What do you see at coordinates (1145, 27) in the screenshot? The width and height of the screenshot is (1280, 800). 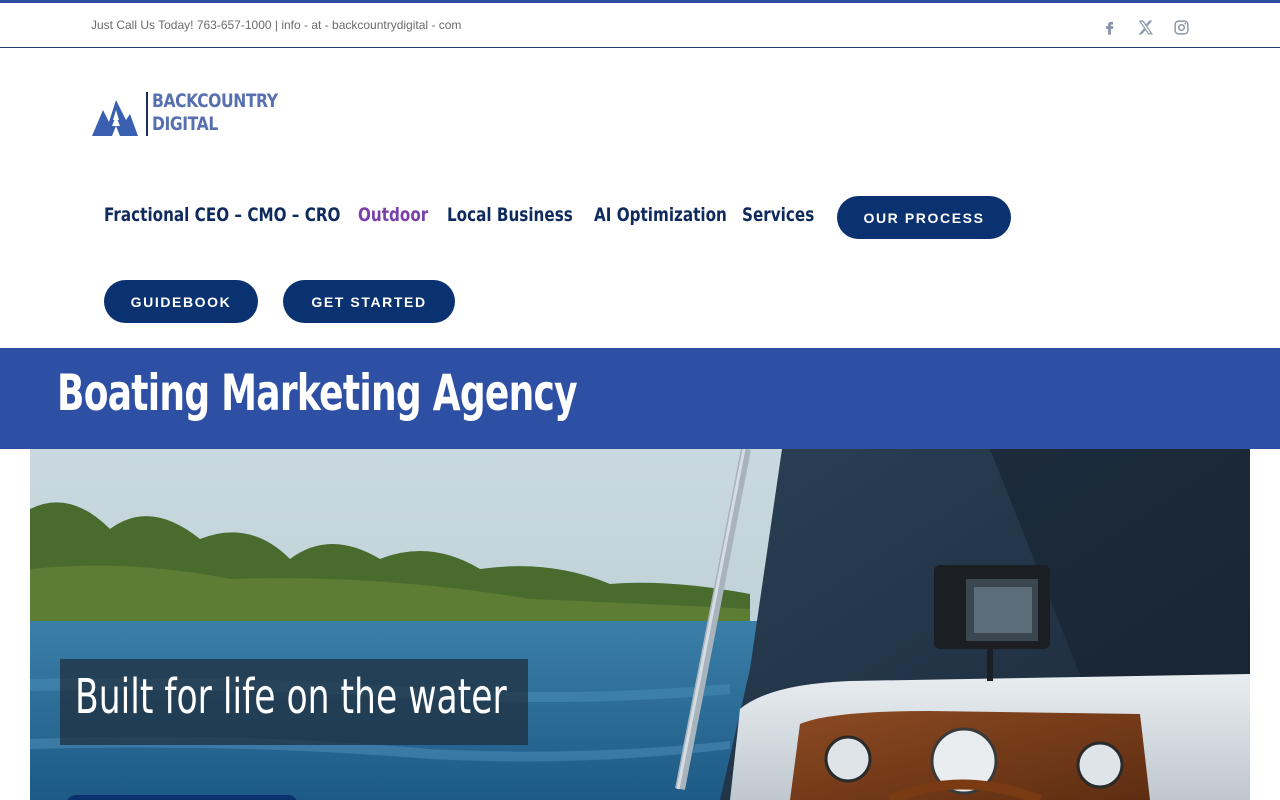 I see `x-twitter-icon` at bounding box center [1145, 27].